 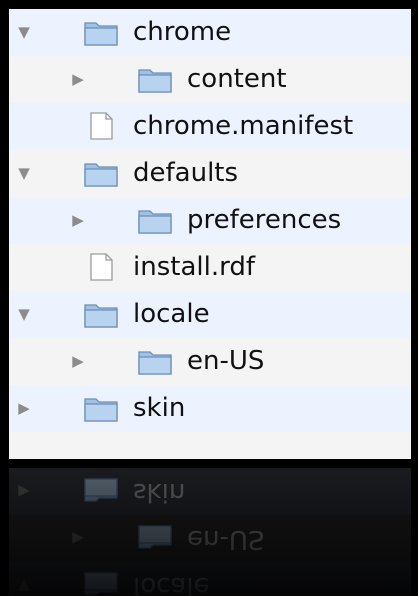 I want to click on tree-row-en-us: ▶ en-US, so click(x=210, y=361).